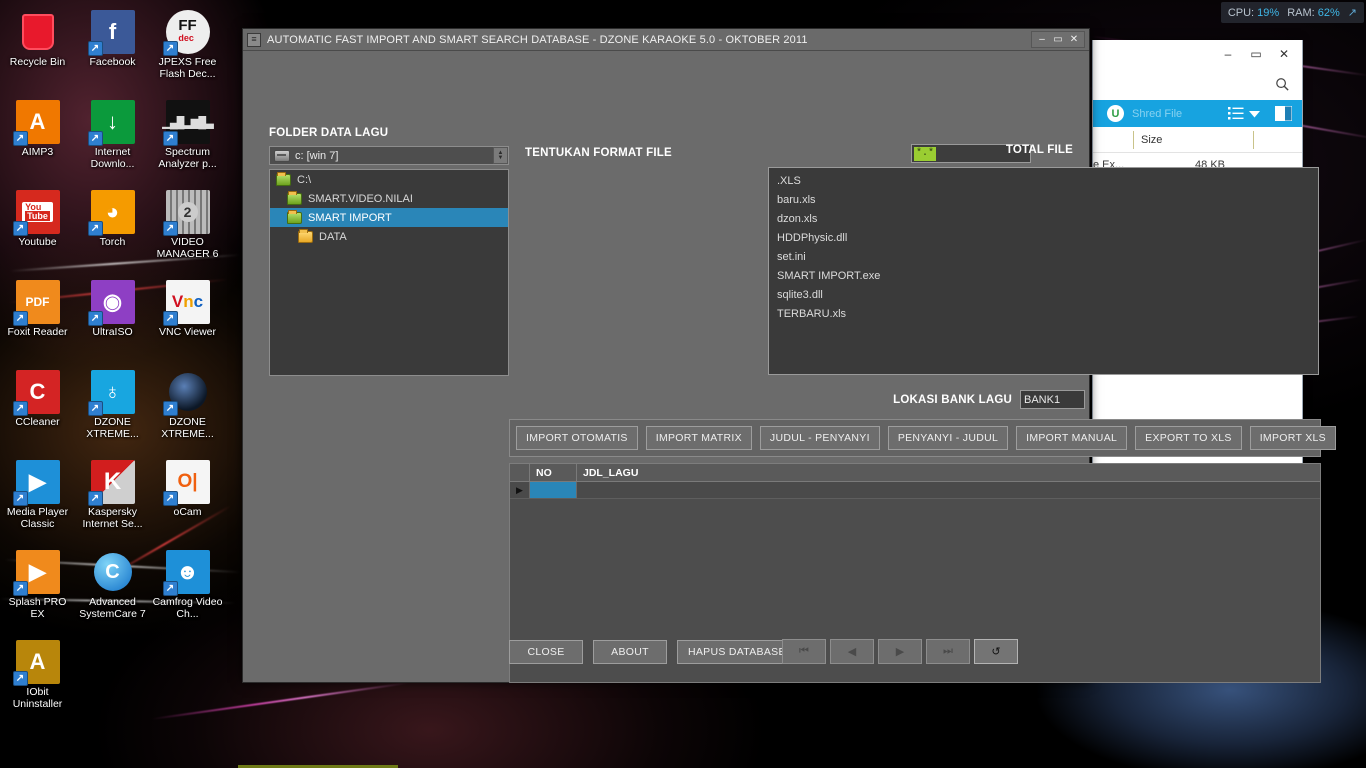 The height and width of the screenshot is (768, 1366). What do you see at coordinates (1151, 140) in the screenshot?
I see `column-header-size: Size` at bounding box center [1151, 140].